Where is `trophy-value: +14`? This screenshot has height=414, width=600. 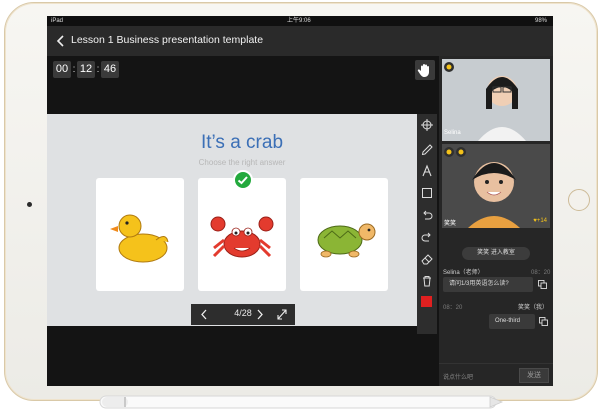
trophy-value: +14 is located at coordinates (541, 221).